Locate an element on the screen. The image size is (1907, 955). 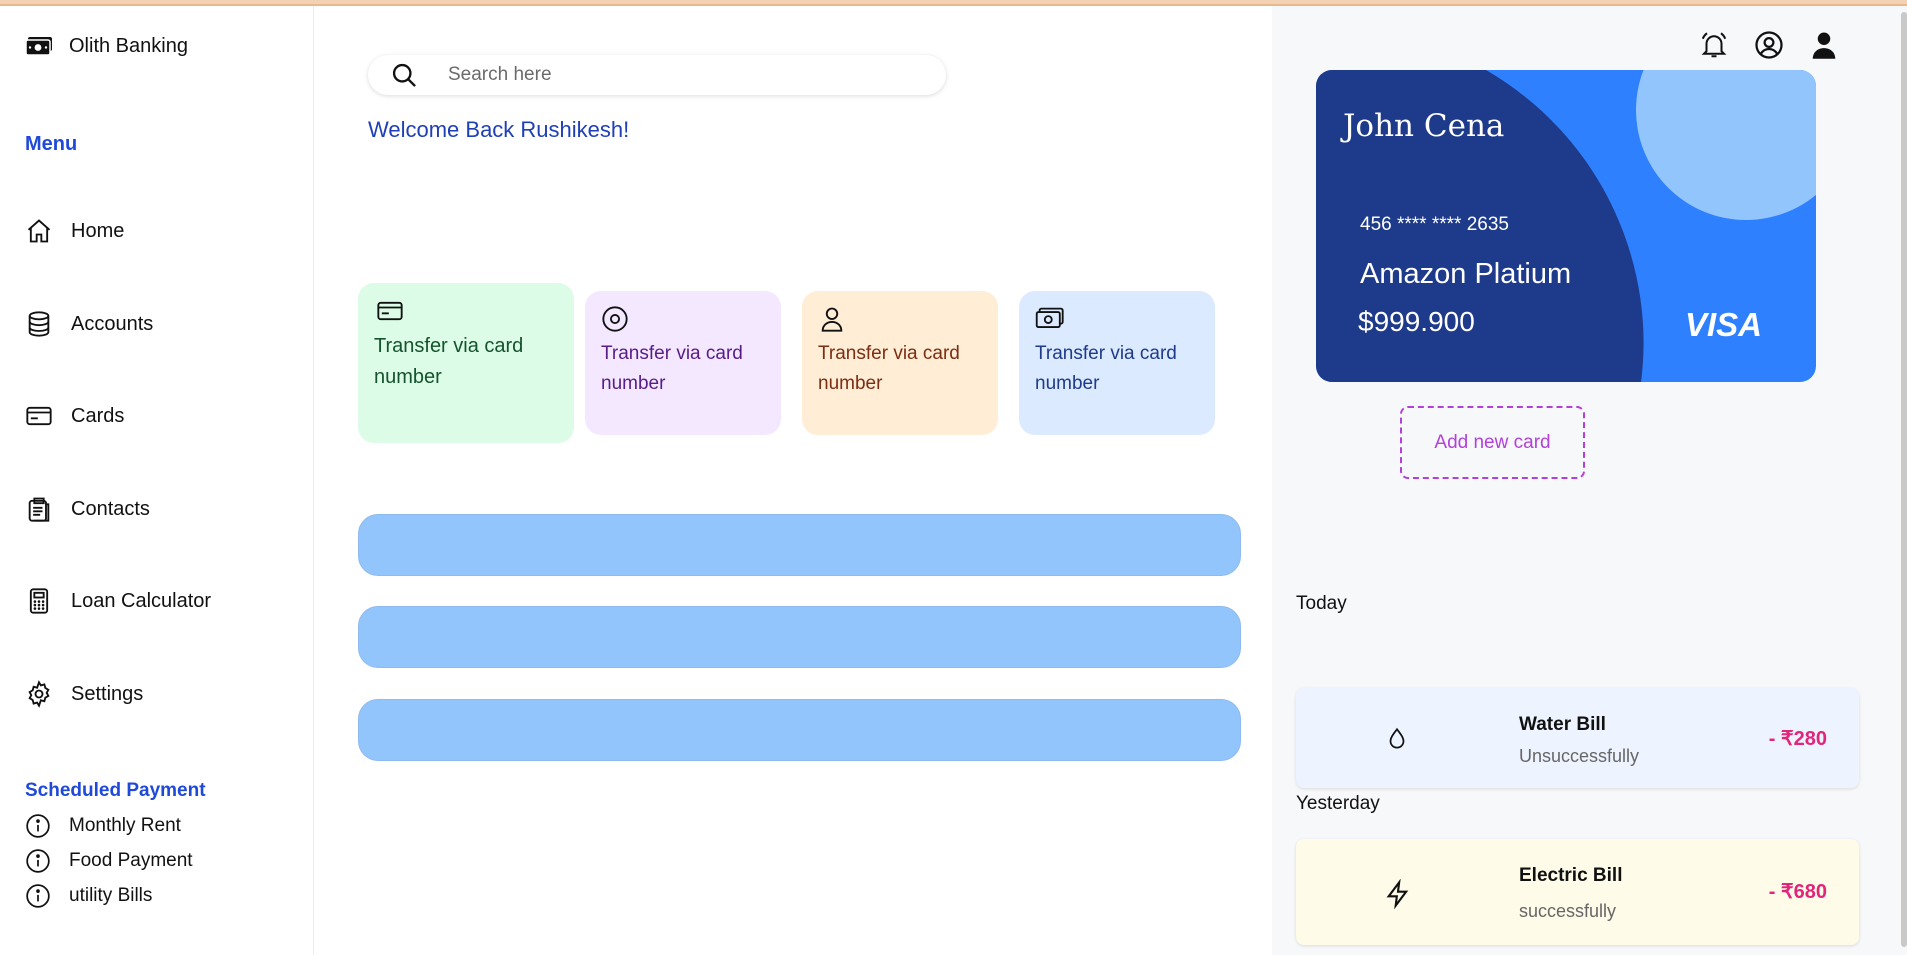
droplet-icon is located at coordinates (1397, 739).